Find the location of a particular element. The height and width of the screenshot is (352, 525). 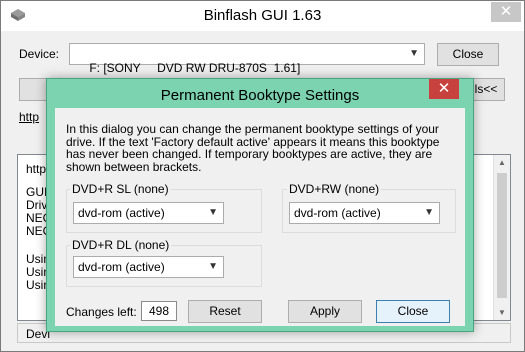

main-close-button: Close is located at coordinates (468, 54).